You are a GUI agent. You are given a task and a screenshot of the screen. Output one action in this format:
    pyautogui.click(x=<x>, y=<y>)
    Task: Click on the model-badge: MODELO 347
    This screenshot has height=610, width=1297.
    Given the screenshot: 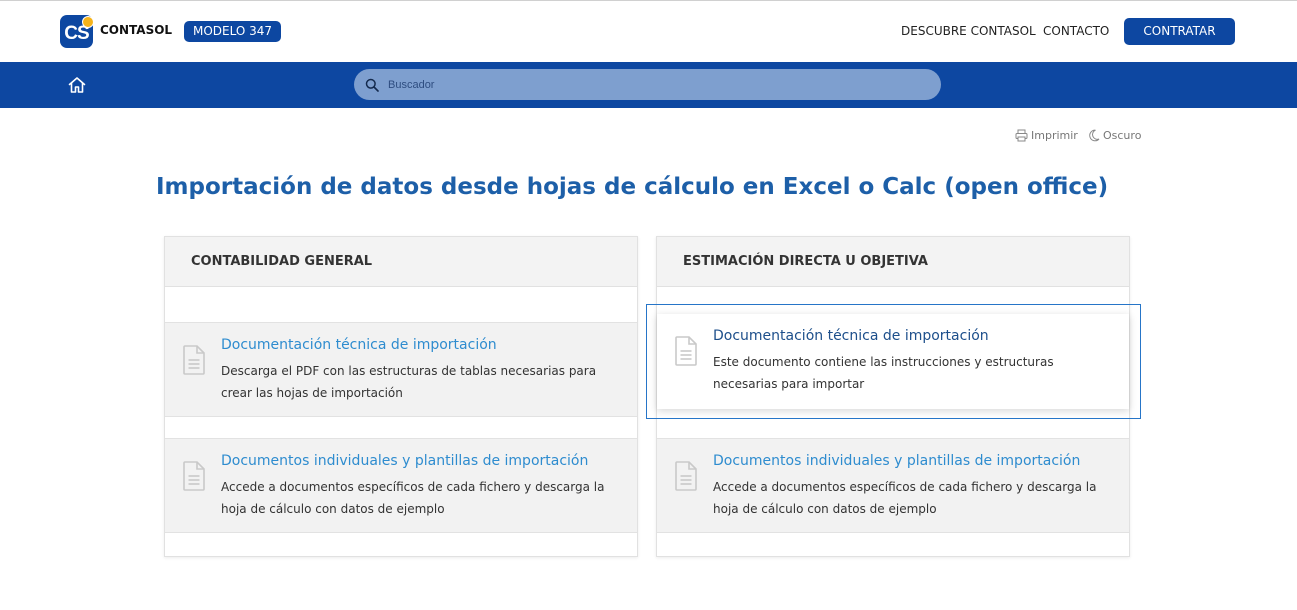 What is the action you would take?
    pyautogui.click(x=233, y=31)
    